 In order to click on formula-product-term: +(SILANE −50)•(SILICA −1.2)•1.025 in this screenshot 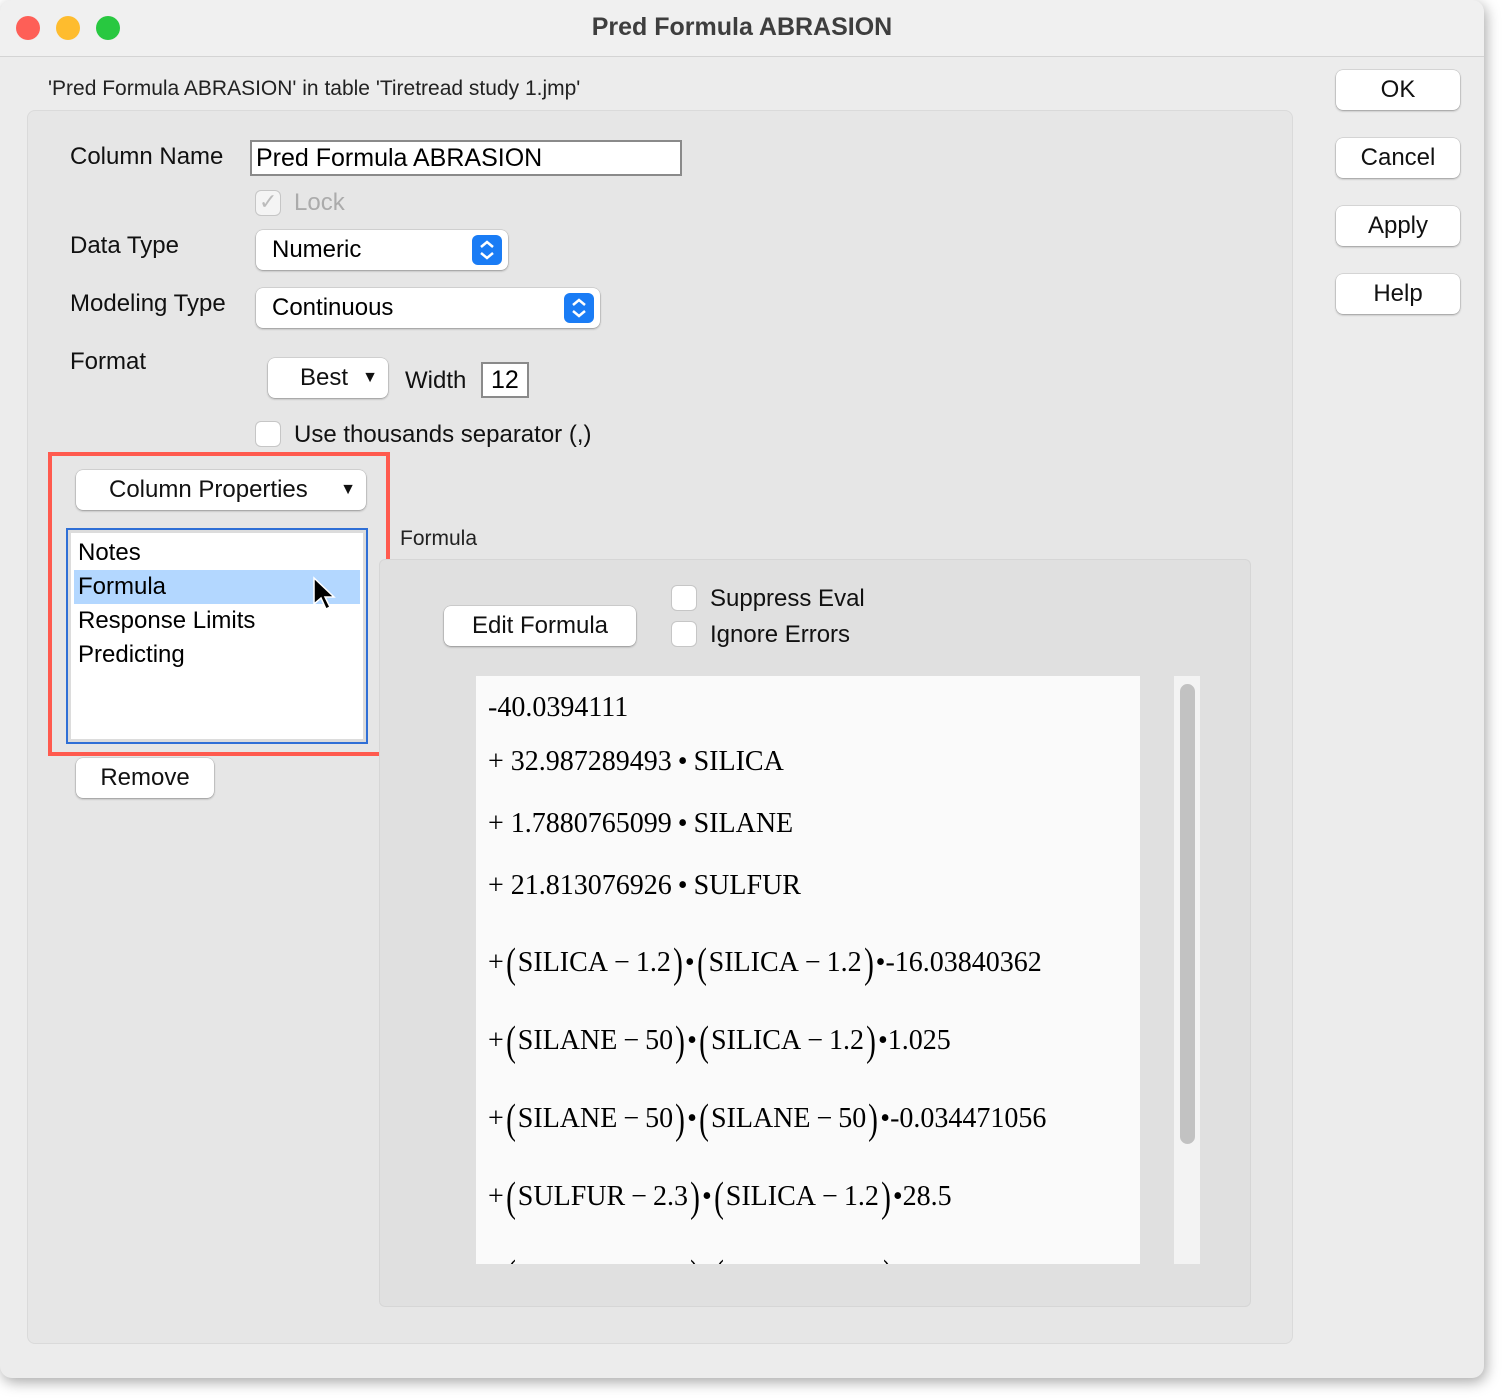, I will do `click(719, 1042)`.